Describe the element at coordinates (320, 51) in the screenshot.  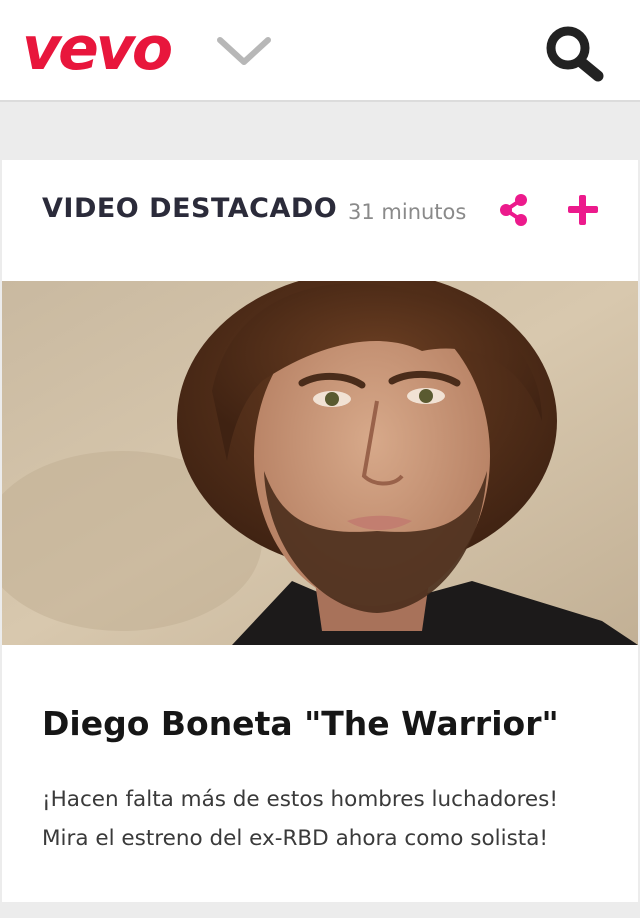
I see `top-bar: vevo` at that location.